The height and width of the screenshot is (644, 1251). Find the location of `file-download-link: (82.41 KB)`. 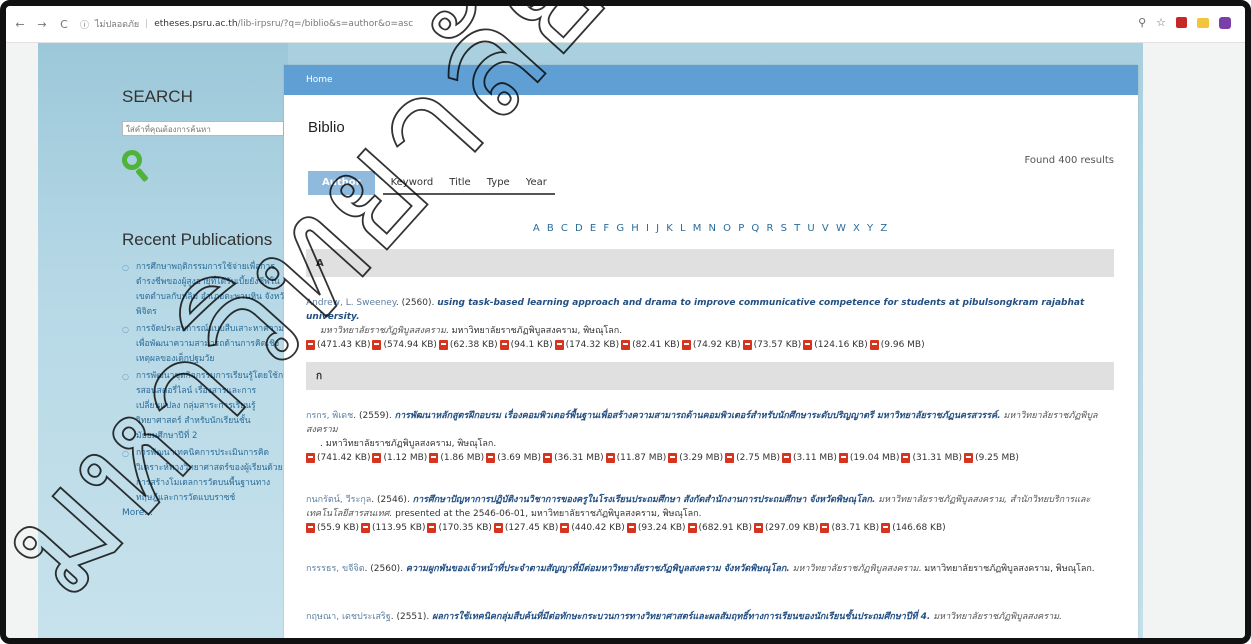

file-download-link: (82.41 KB) is located at coordinates (650, 345).